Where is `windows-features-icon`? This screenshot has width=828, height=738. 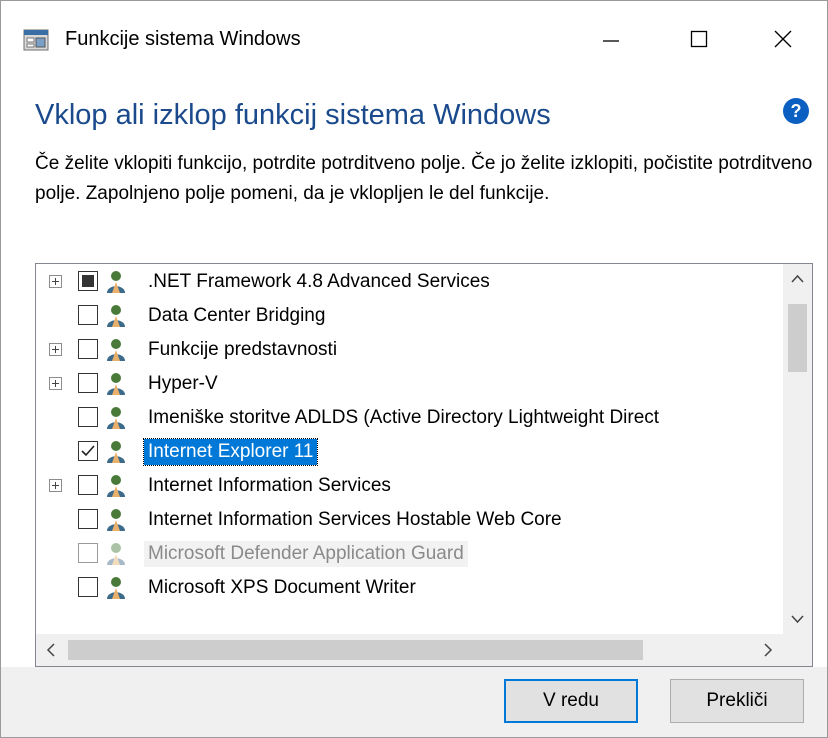 windows-features-icon is located at coordinates (36, 40).